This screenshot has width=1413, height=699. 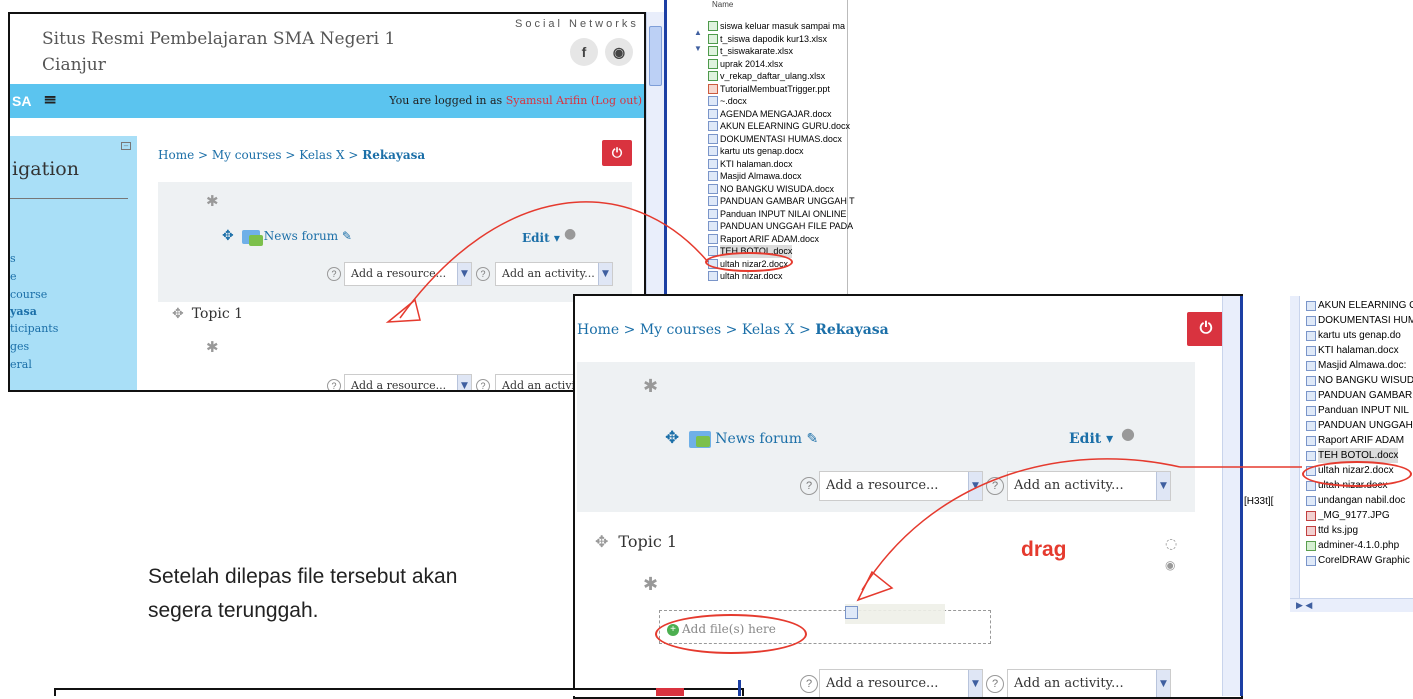 What do you see at coordinates (1359, 530) in the screenshot?
I see `file-item: ttd ks.jpg` at bounding box center [1359, 530].